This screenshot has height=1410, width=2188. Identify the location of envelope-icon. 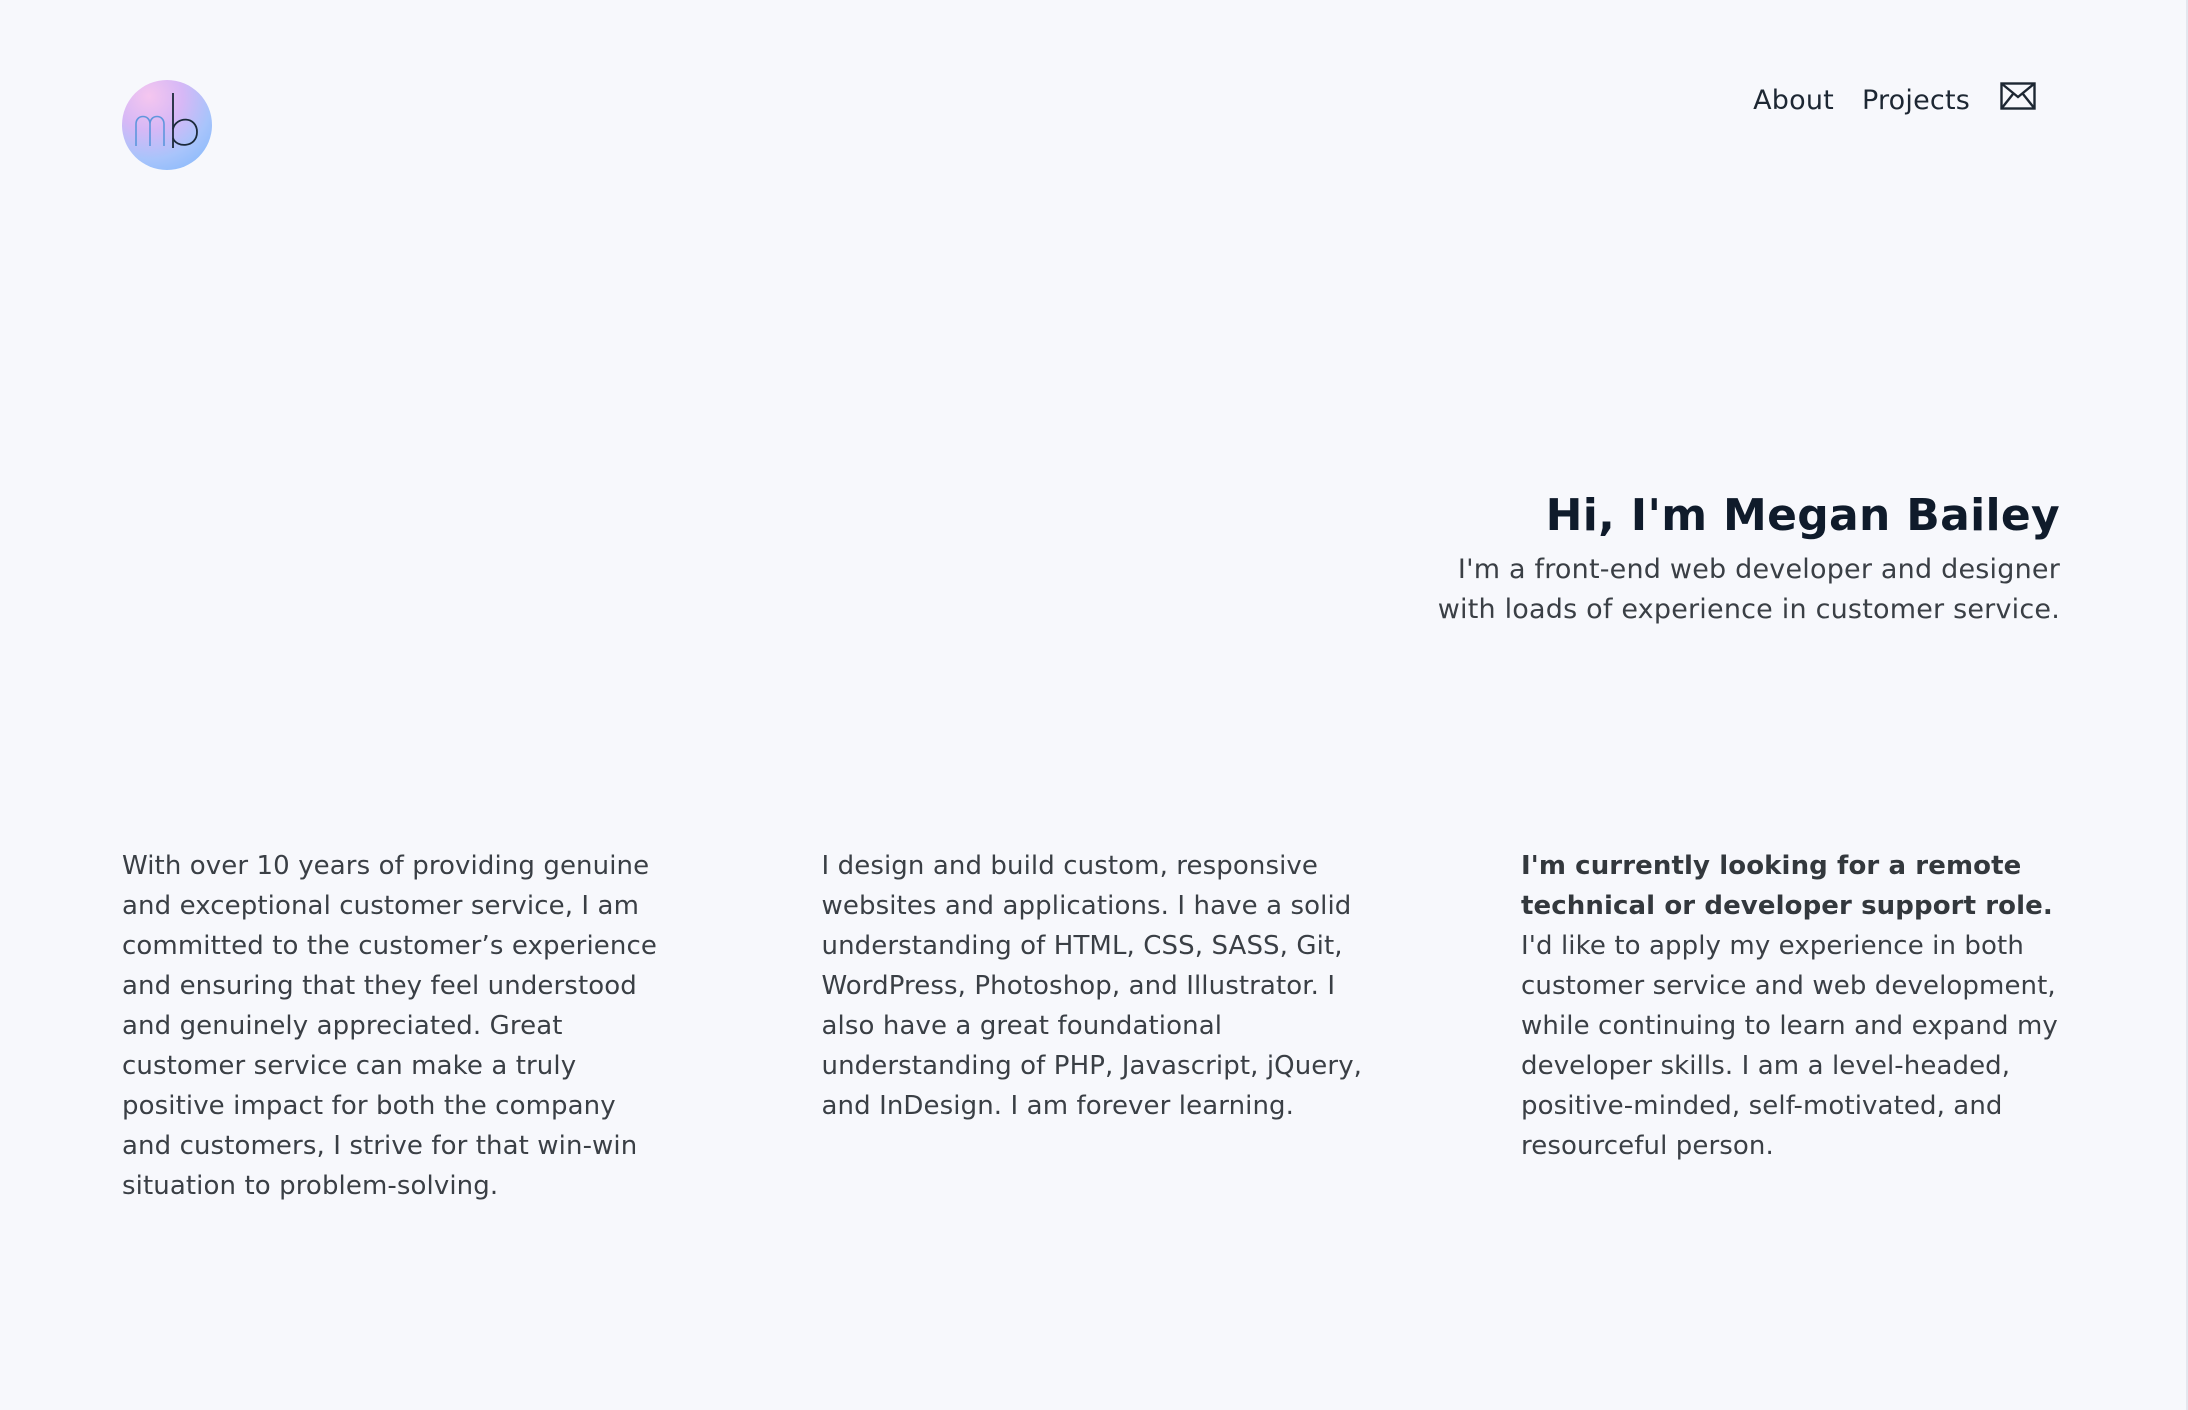
(2018, 96).